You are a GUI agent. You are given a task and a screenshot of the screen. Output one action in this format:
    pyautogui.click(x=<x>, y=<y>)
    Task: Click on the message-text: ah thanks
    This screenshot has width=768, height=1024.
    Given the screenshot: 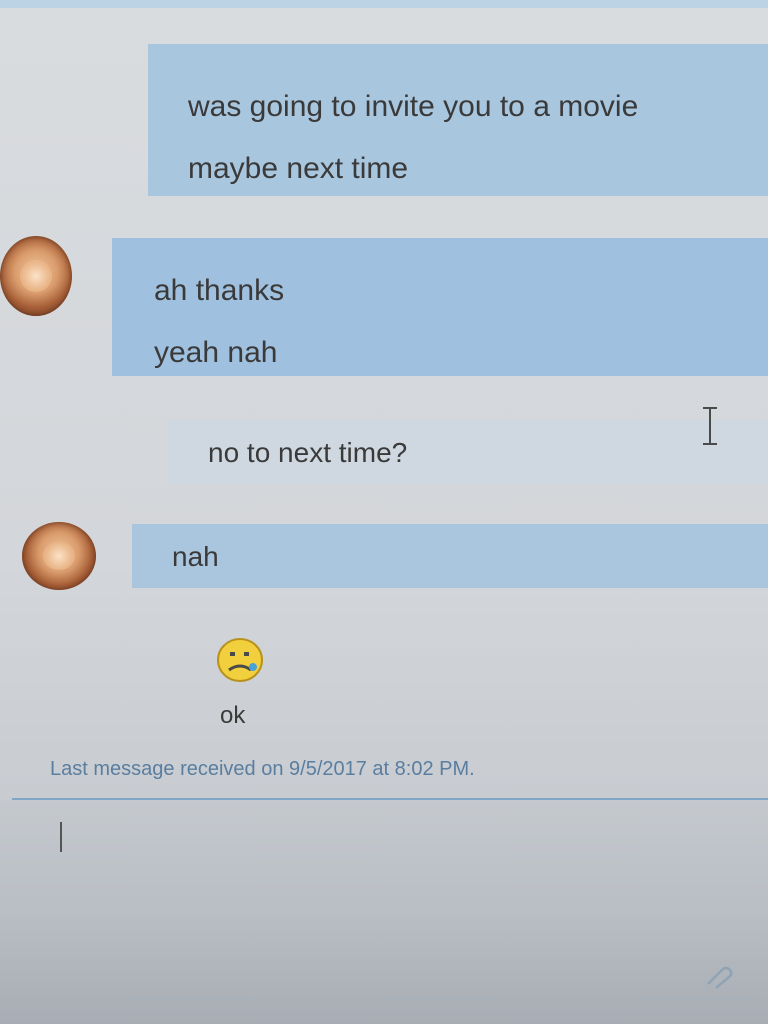 What is the action you would take?
    pyautogui.click(x=219, y=290)
    